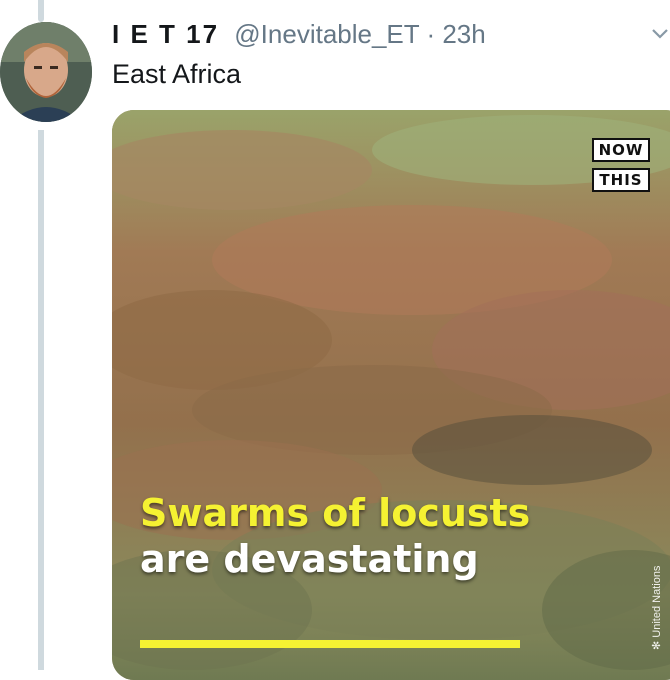  What do you see at coordinates (330, 644) in the screenshot?
I see `caption-underline` at bounding box center [330, 644].